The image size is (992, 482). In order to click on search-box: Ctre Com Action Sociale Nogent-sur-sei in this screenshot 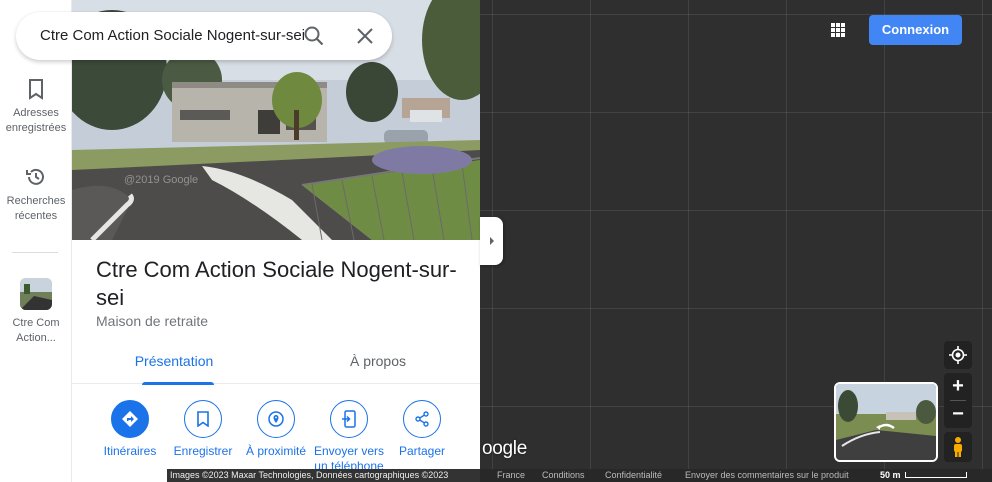, I will do `click(204, 36)`.